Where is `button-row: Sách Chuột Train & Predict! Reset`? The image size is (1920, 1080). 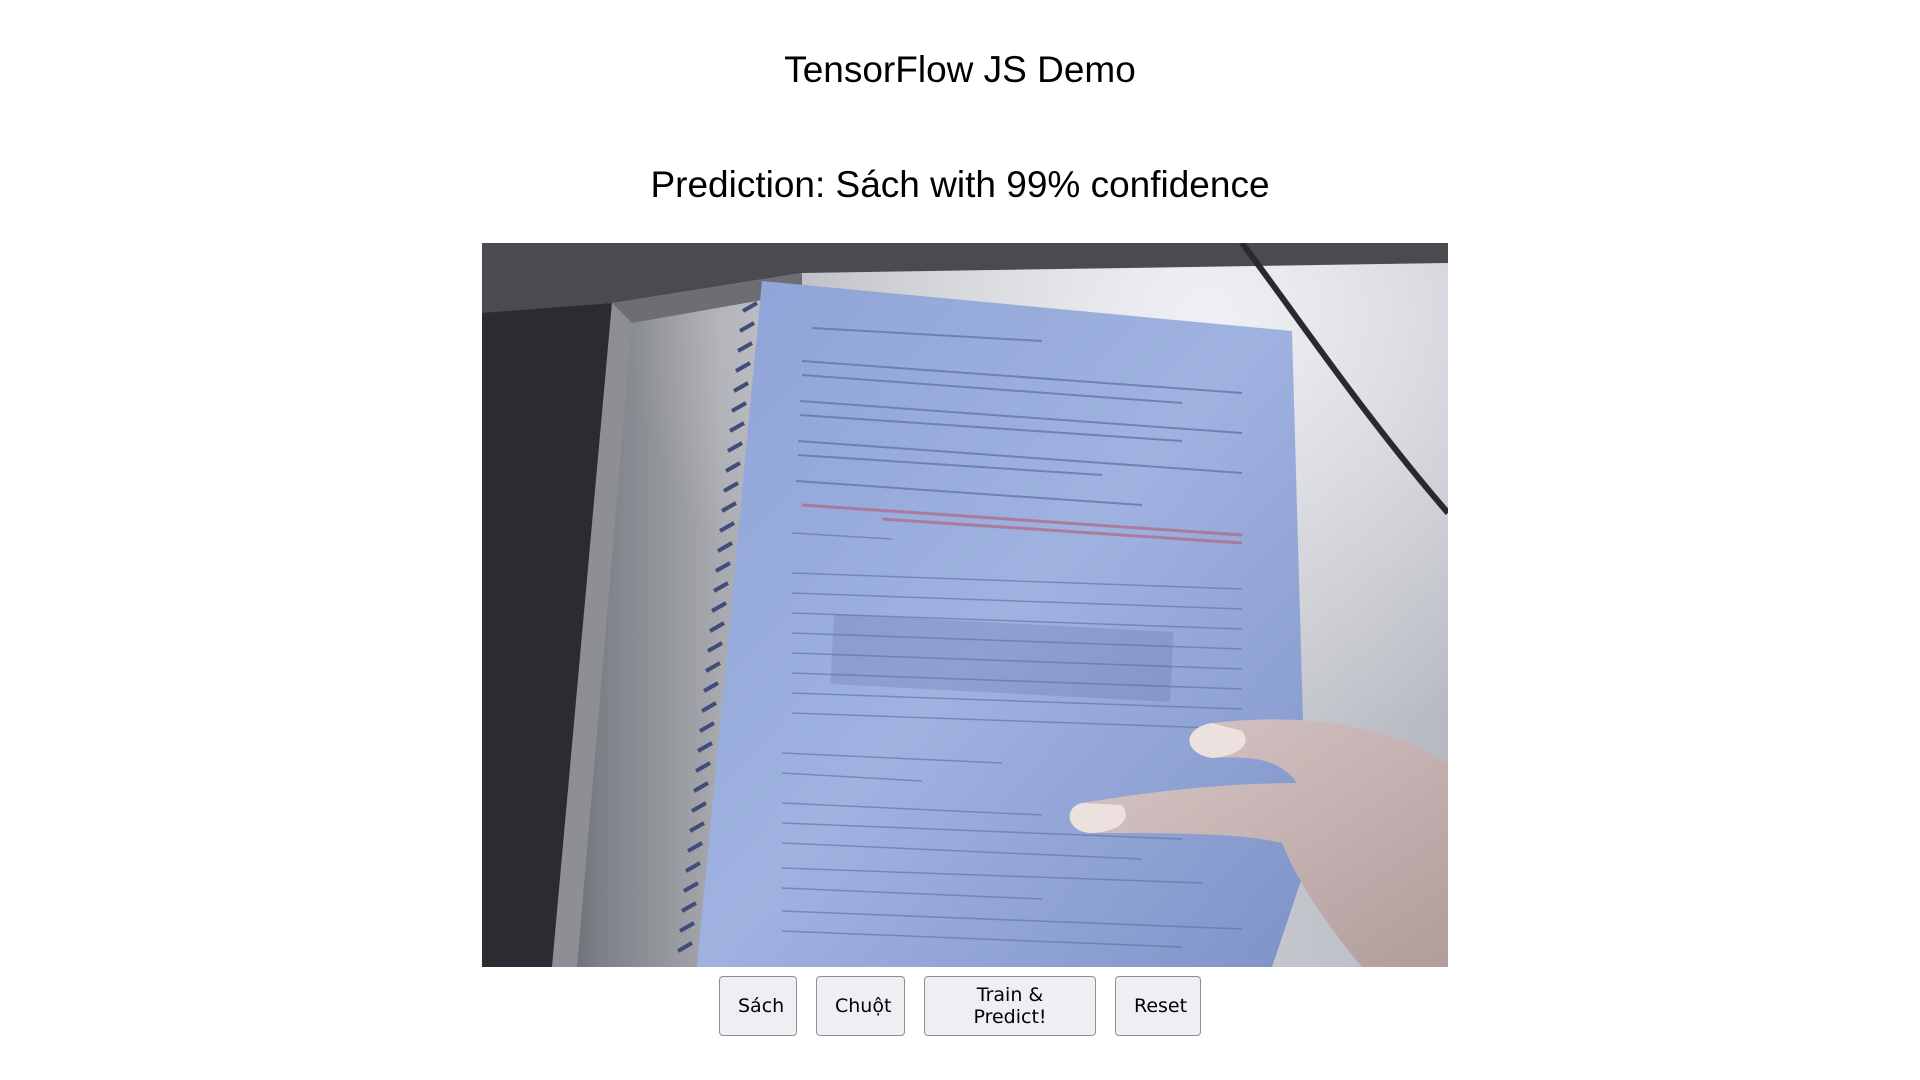
button-row: Sách Chuột Train & Predict! Reset is located at coordinates (960, 1006).